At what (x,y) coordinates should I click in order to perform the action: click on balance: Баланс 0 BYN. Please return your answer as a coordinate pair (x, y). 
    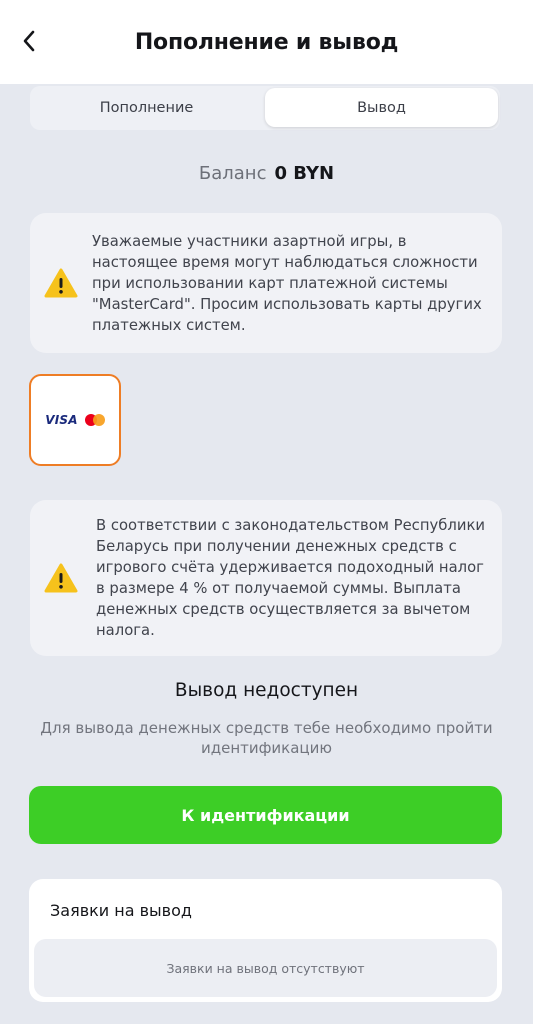
    Looking at the image, I should click on (266, 173).